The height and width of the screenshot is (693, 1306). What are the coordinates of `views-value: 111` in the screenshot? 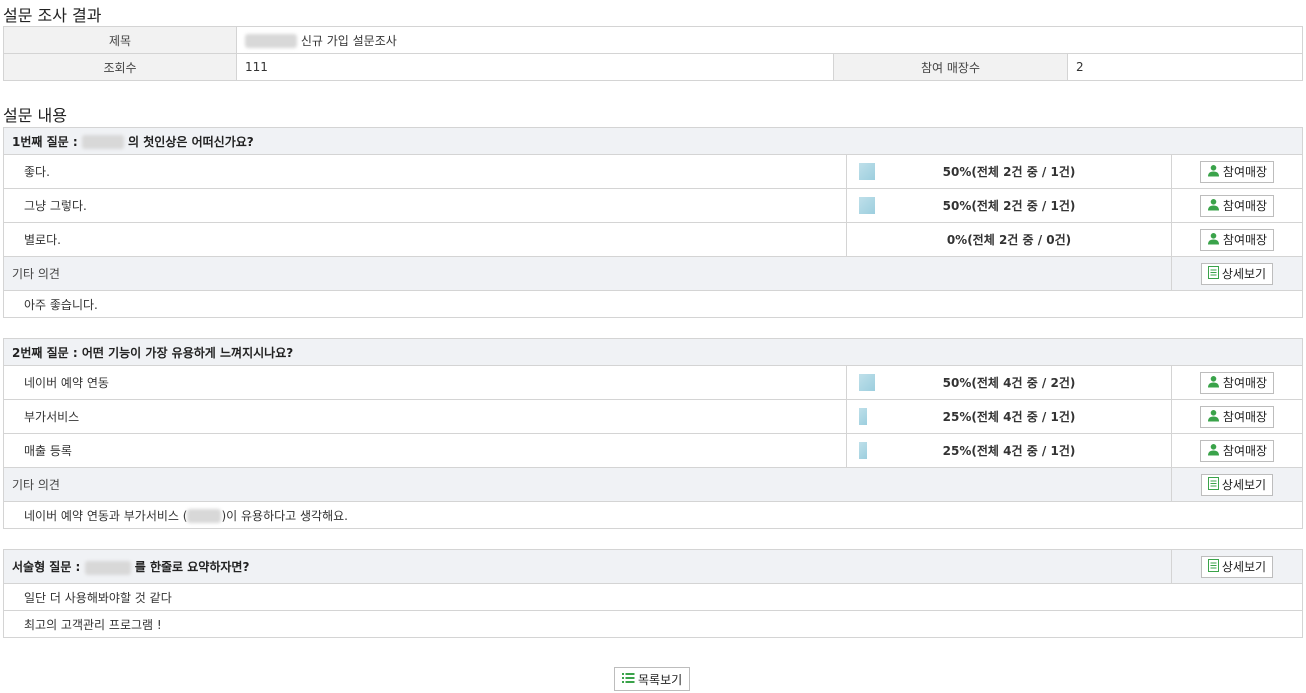 It's located at (535, 67).